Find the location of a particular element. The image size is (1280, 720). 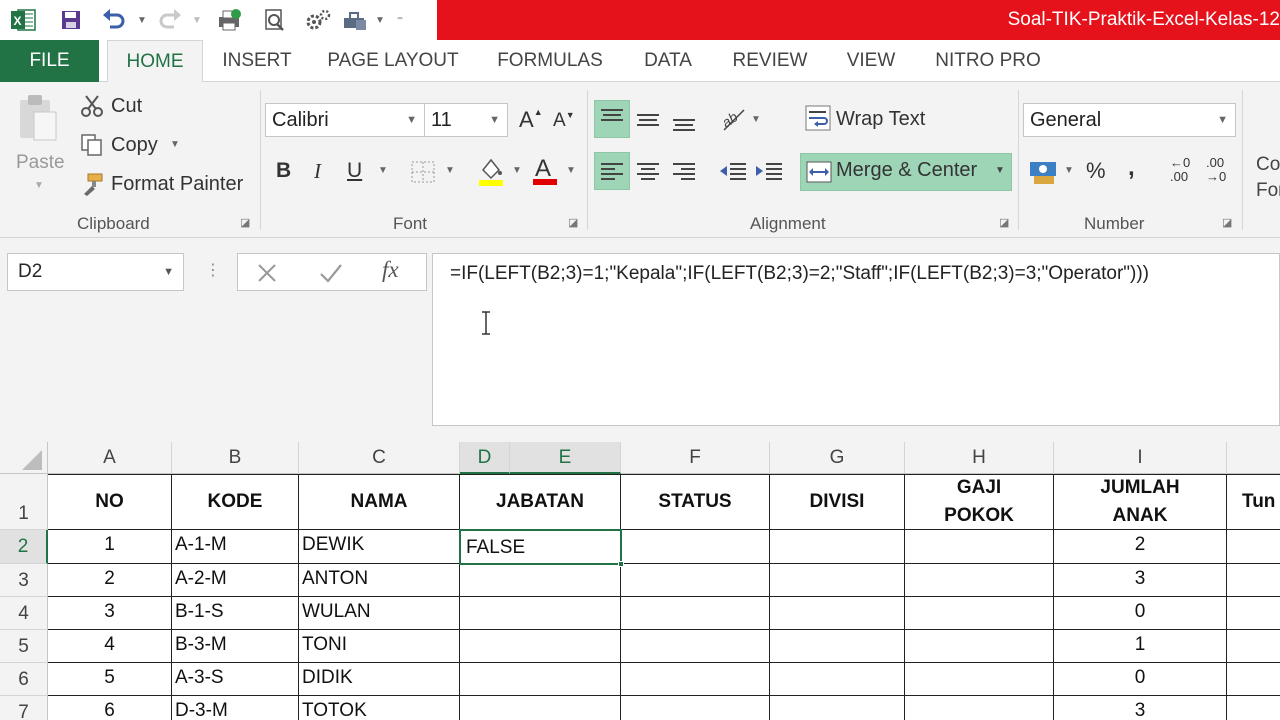

header-cell-divisi: DIVISI is located at coordinates (837, 502).